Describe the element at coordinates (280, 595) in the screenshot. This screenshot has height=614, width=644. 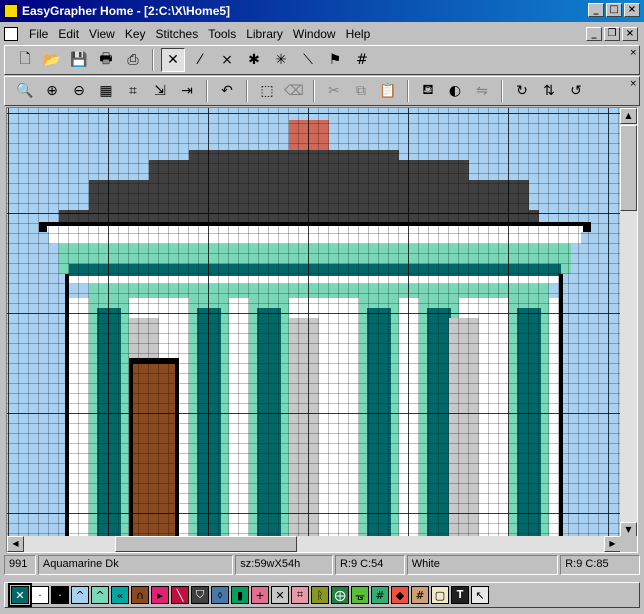
I see `swatch-silver: ✕` at that location.